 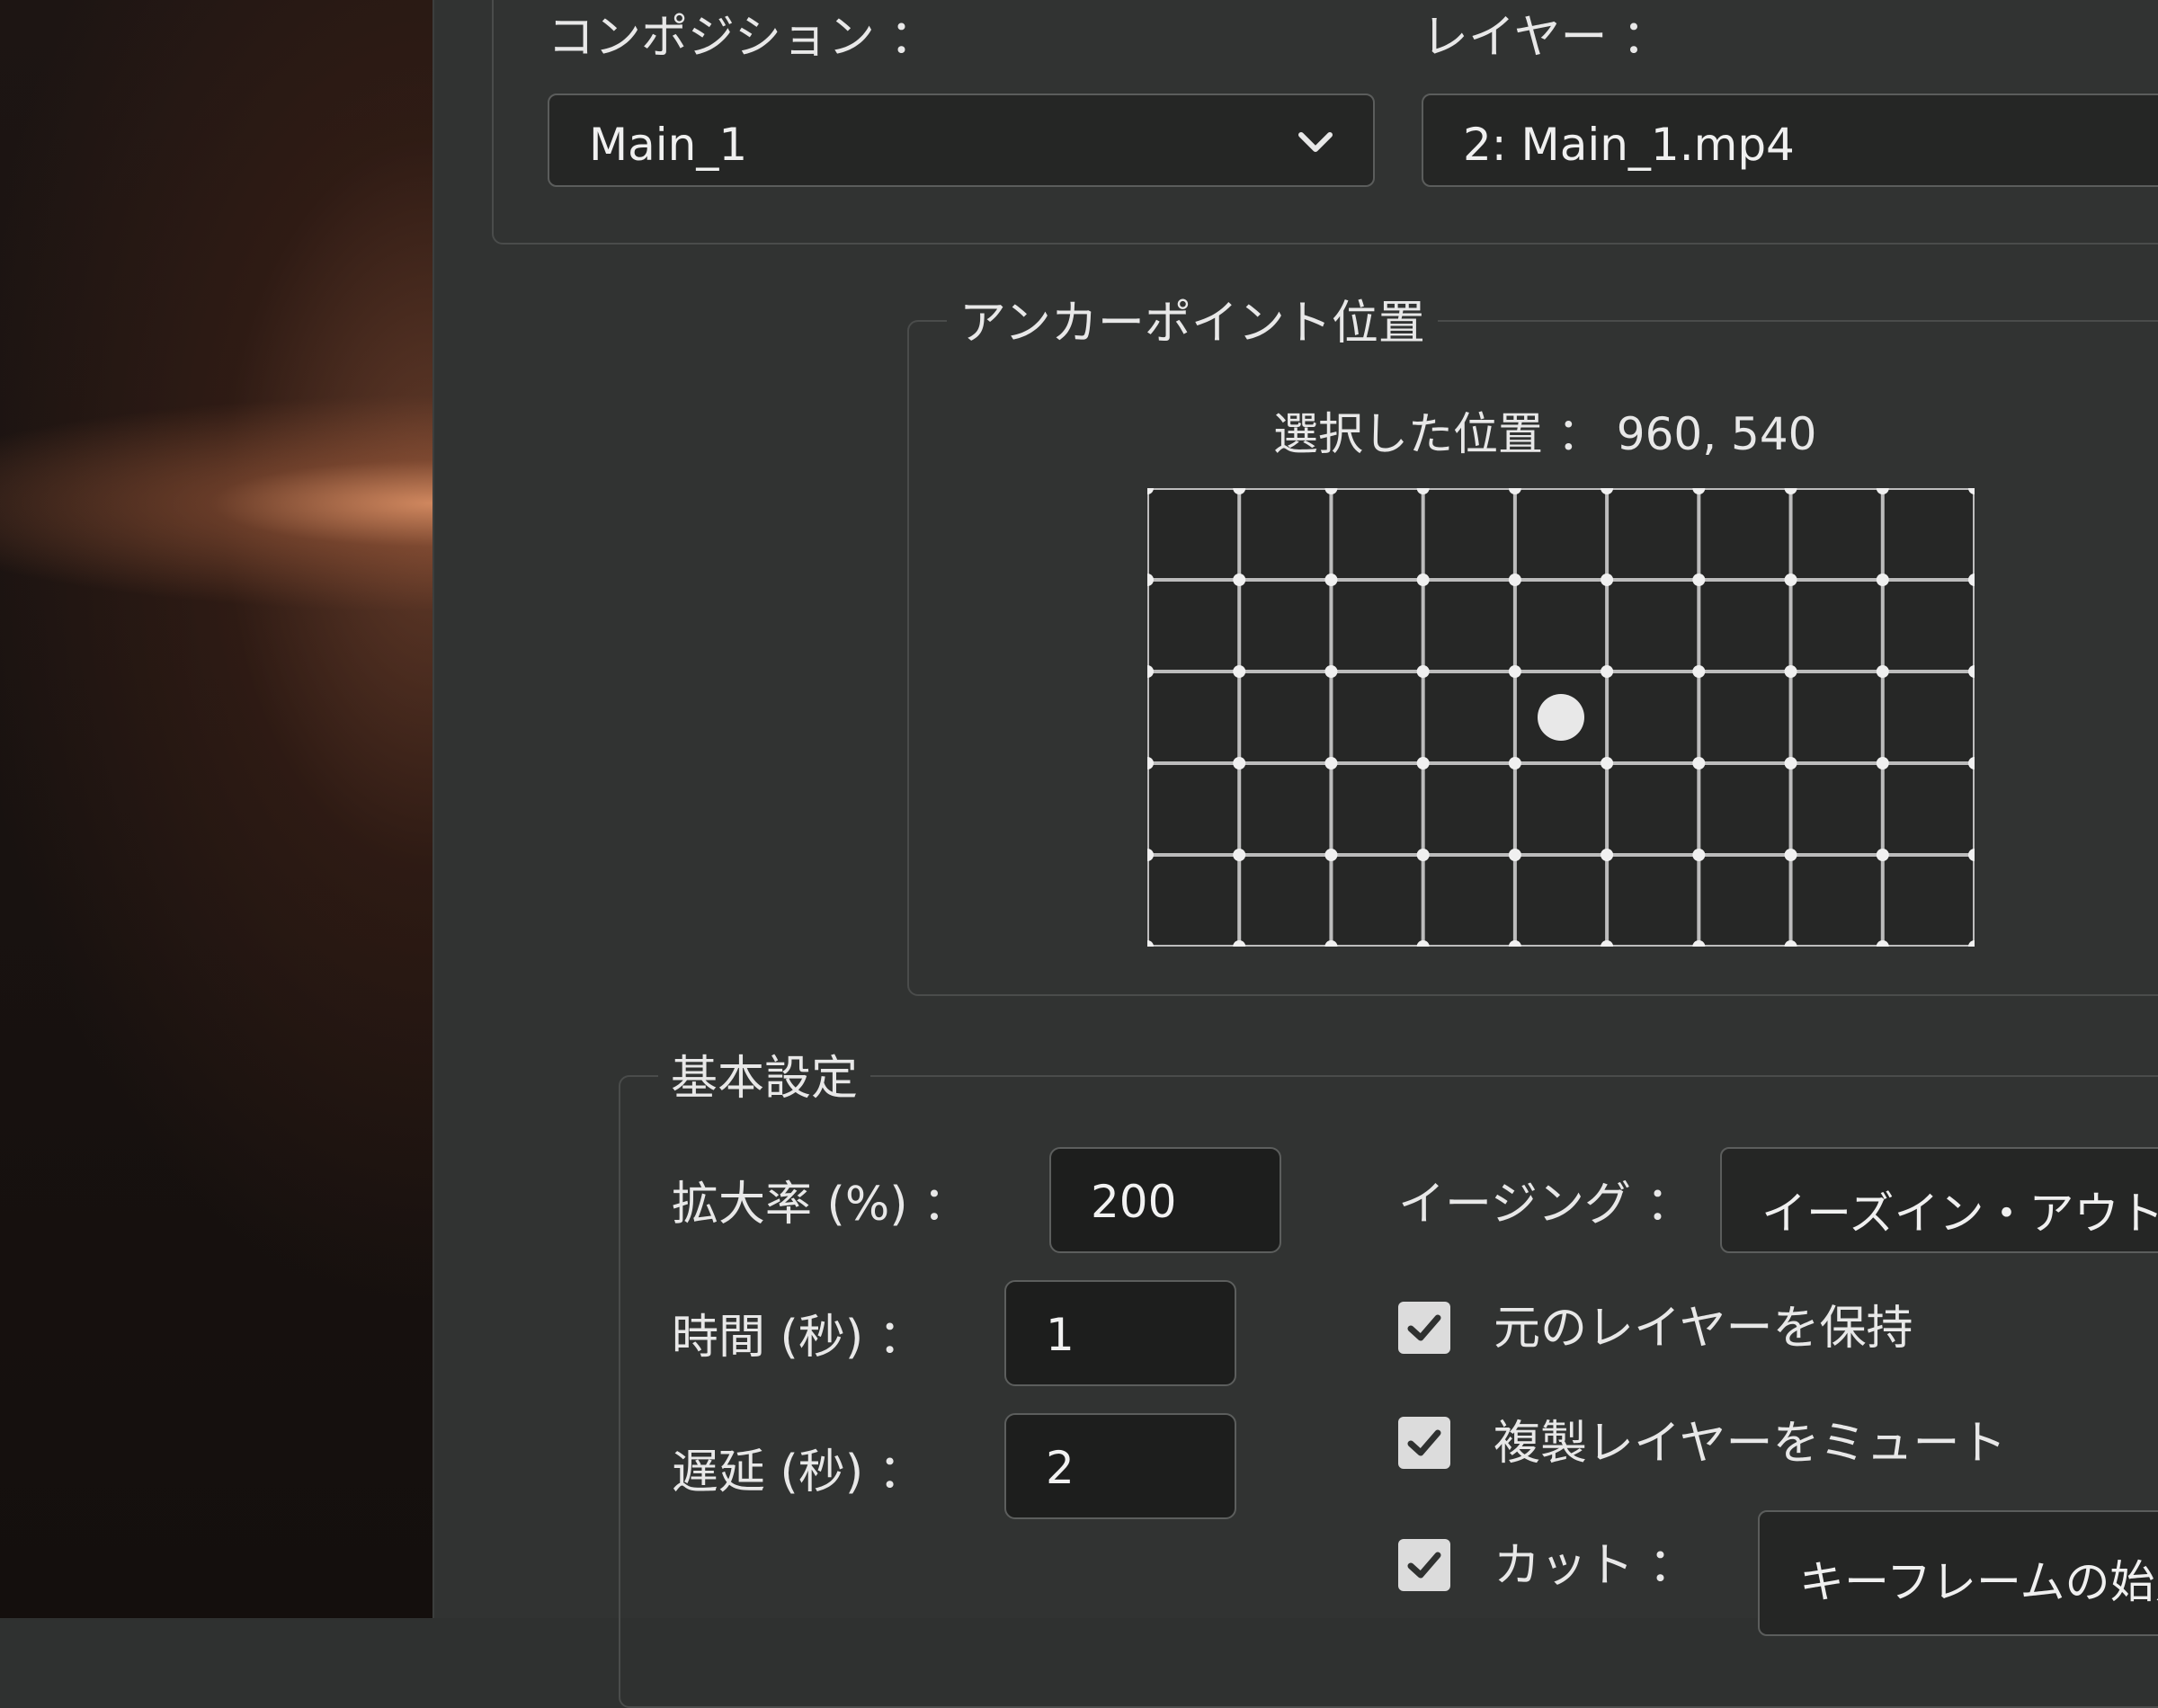 I want to click on scale-label: 拡大率 (%) ：, so click(x=821, y=1205).